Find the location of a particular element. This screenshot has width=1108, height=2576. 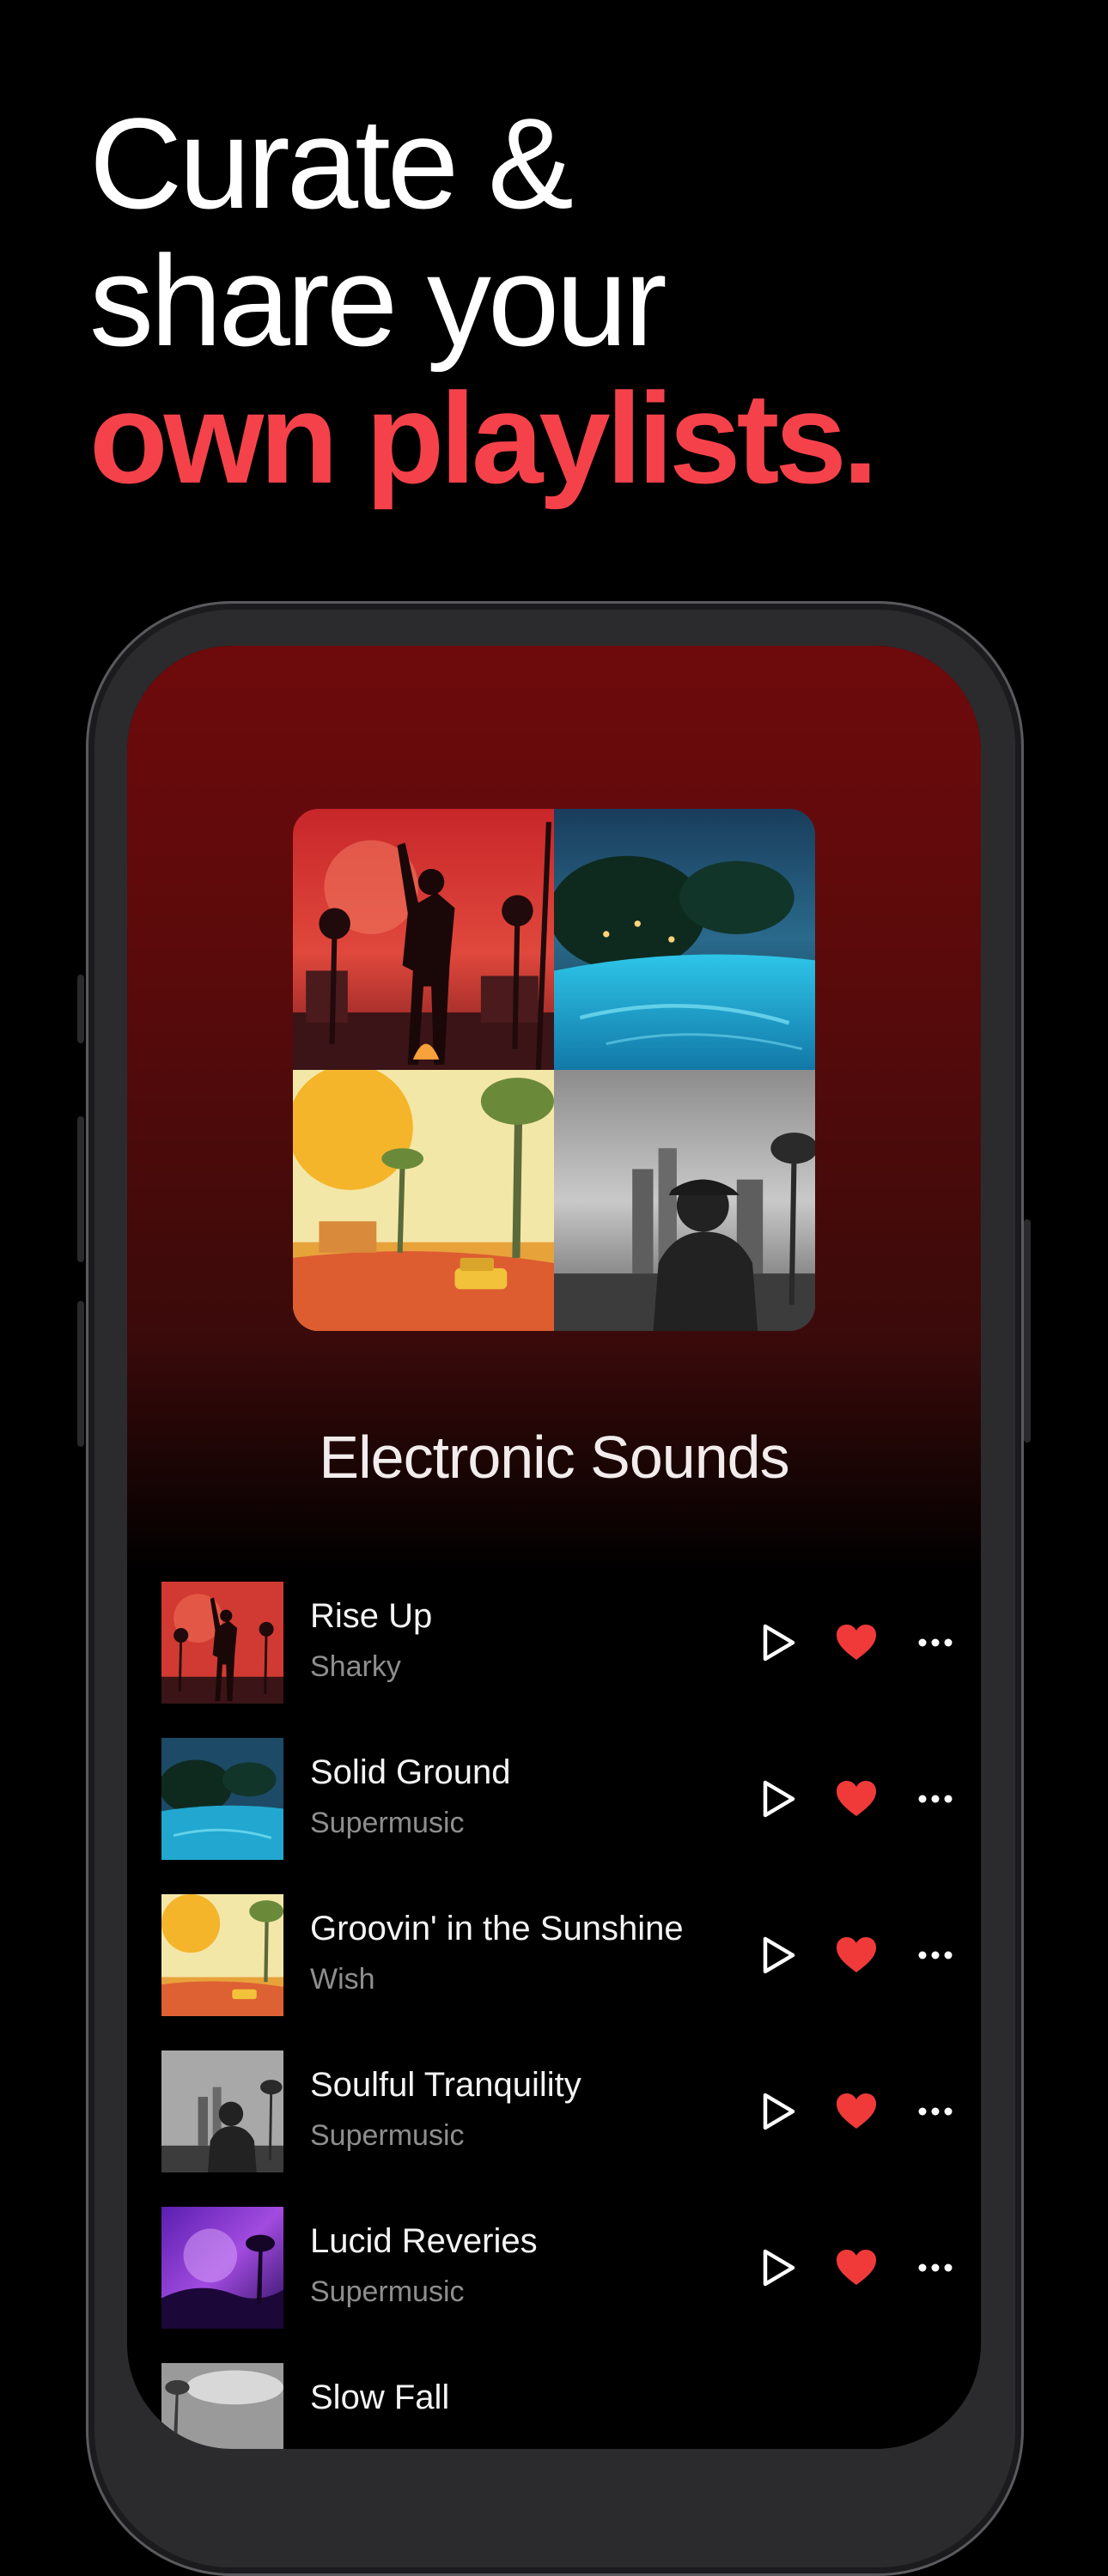

track-row: Solid Ground Supermusic is located at coordinates (560, 1816).